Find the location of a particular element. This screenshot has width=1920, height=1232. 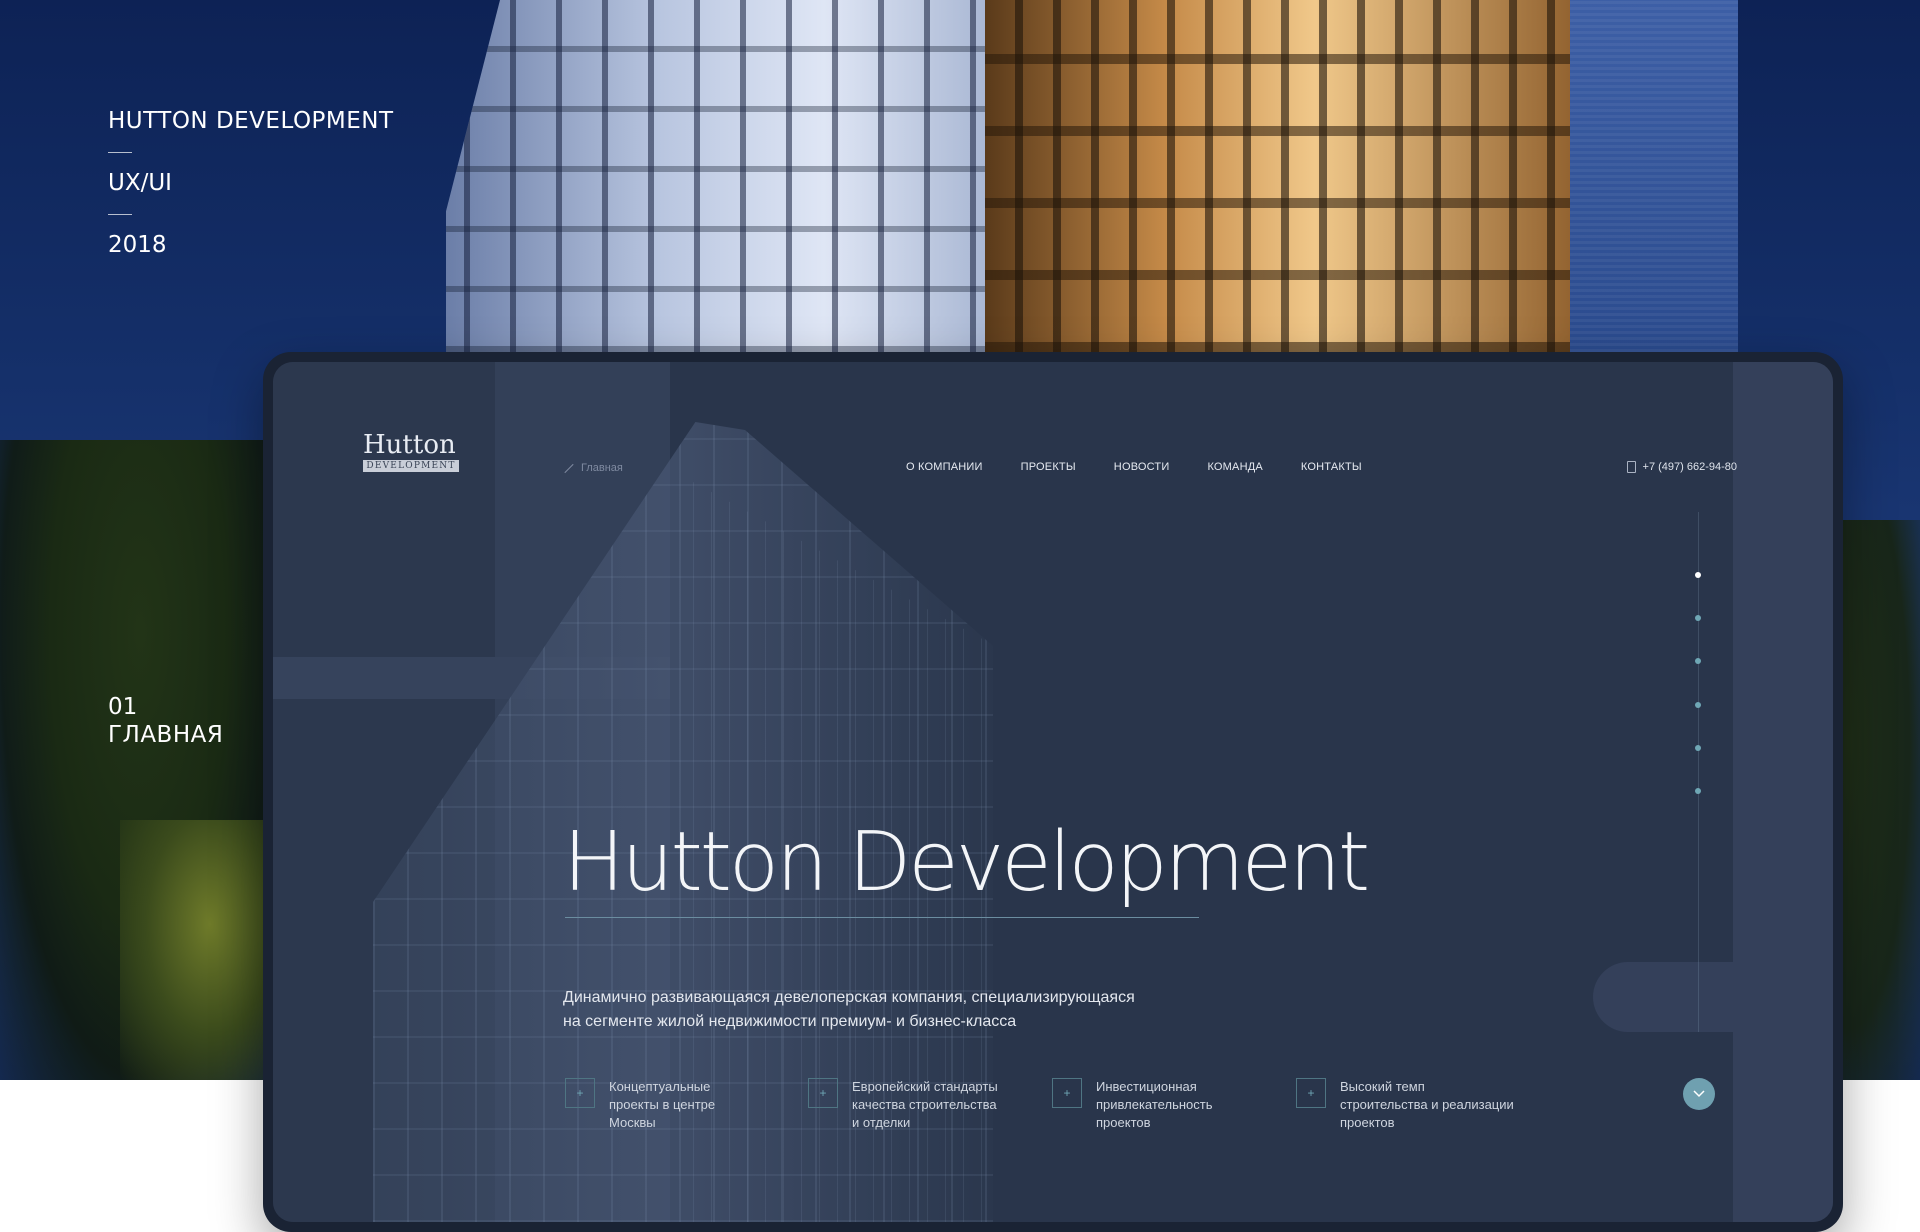

building-facade-left is located at coordinates (716, 176).